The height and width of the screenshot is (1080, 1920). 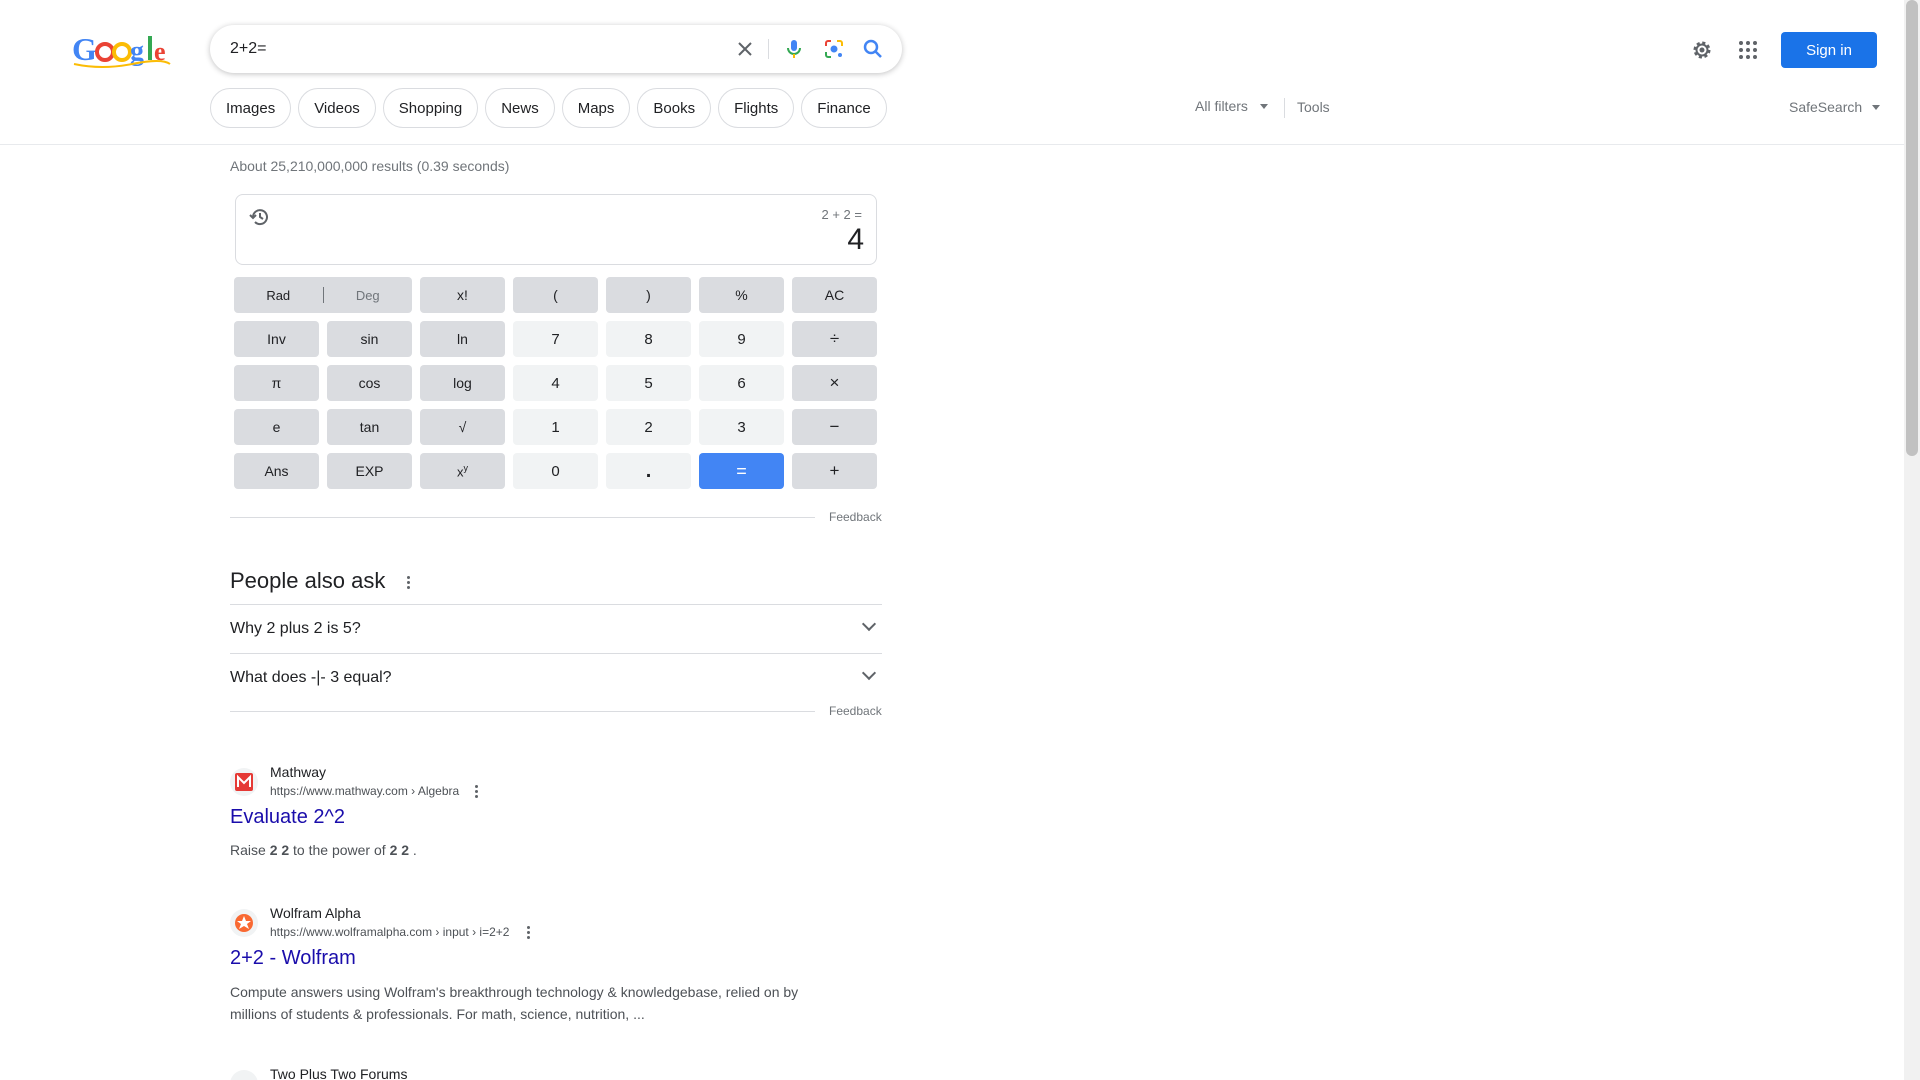 What do you see at coordinates (260, 217) in the screenshot?
I see `history-icon` at bounding box center [260, 217].